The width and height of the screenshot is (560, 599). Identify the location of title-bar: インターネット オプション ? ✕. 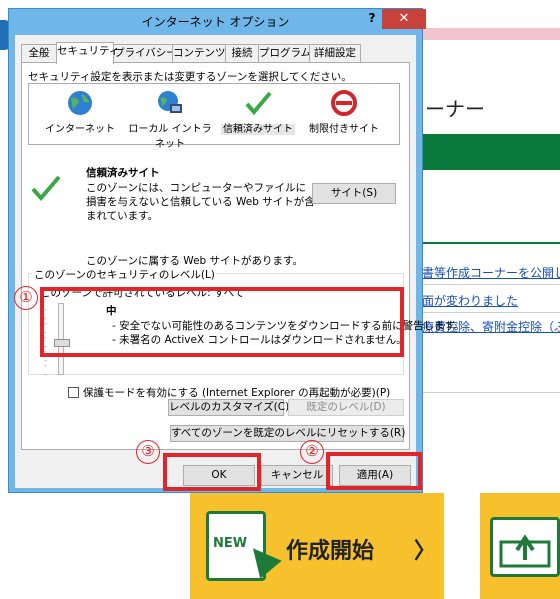
(217, 21).